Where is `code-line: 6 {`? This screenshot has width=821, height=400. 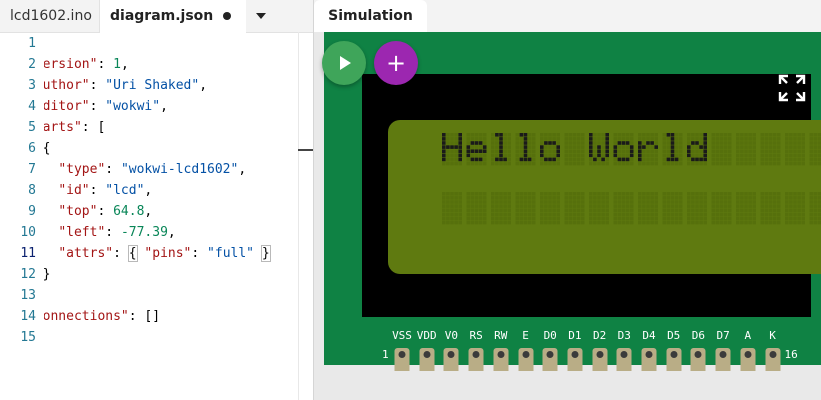
code-line: 6 { is located at coordinates (156, 148).